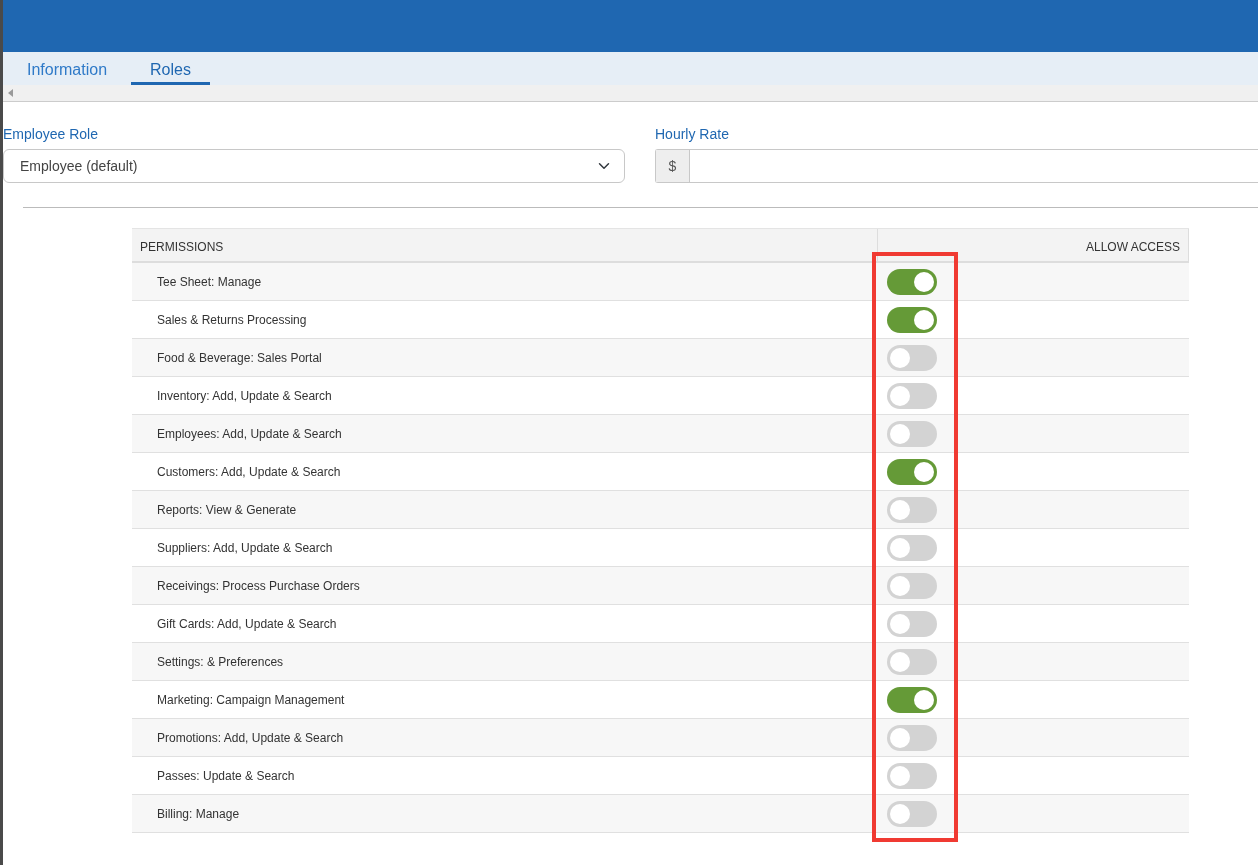 Image resolution: width=1258 pixels, height=865 pixels. I want to click on field-label: Employee Role, so click(51, 134).